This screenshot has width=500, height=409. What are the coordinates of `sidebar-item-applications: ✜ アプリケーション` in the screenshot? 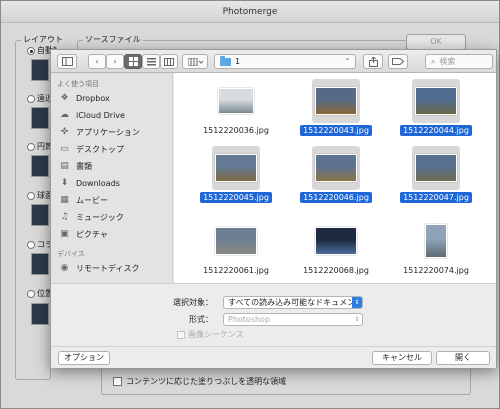 It's located at (99, 132).